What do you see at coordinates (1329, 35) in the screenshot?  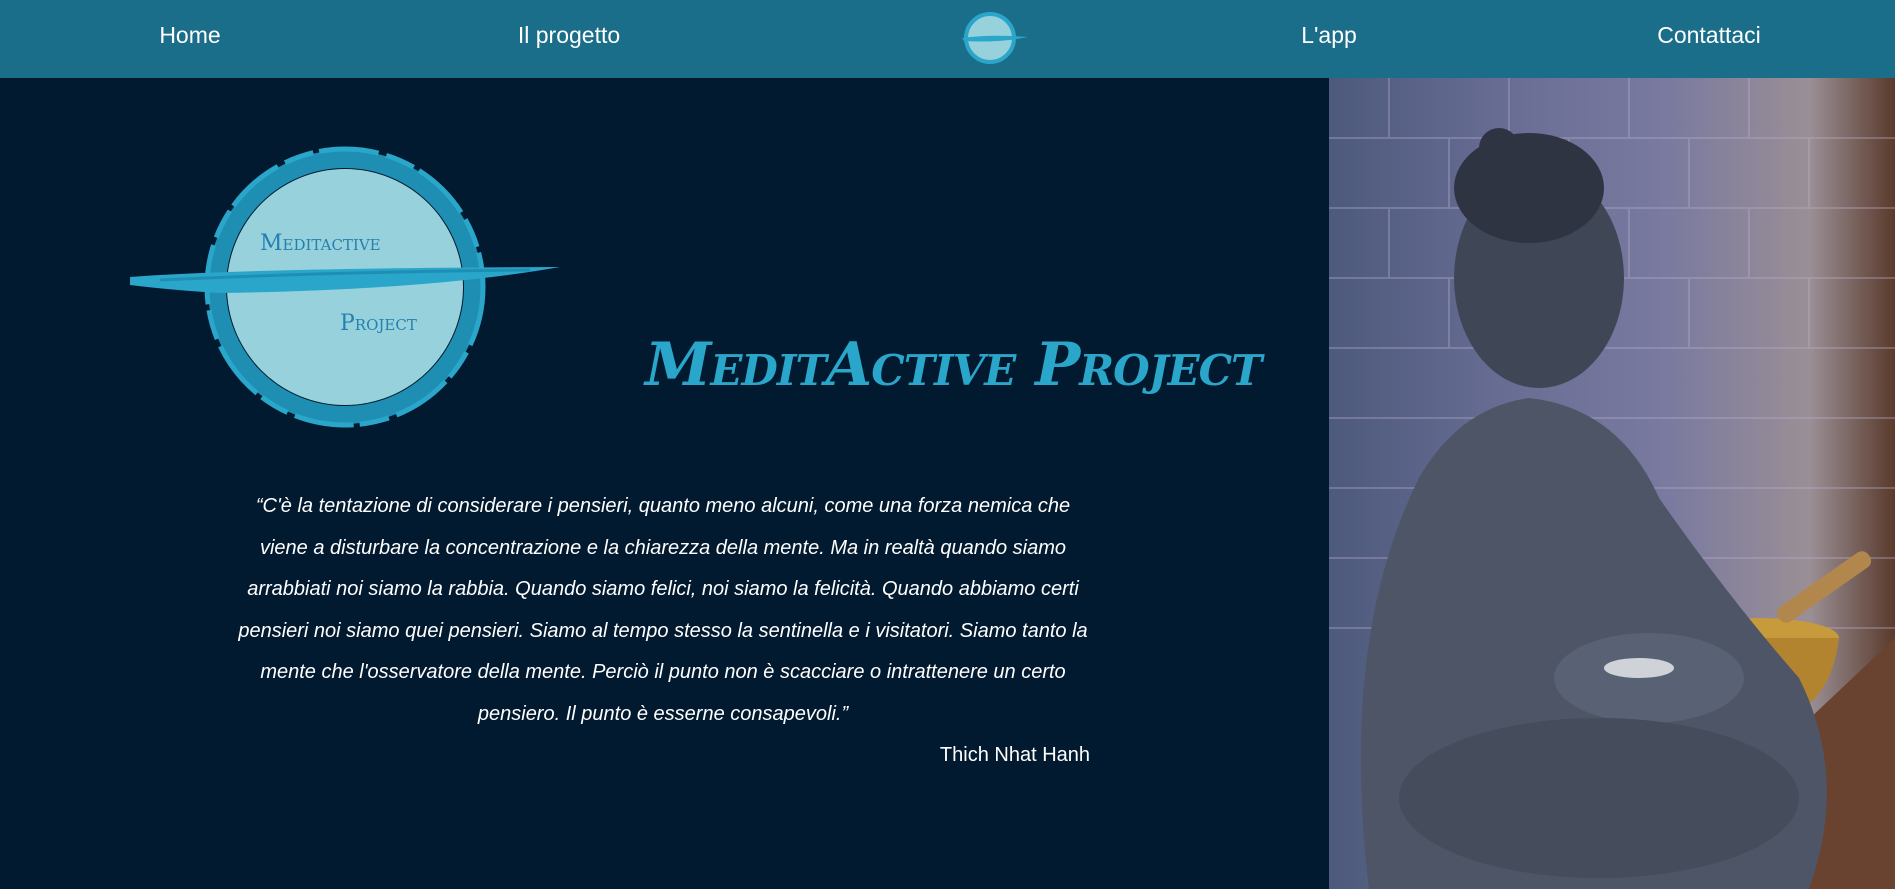 I see `nav-link-app: L'app` at bounding box center [1329, 35].